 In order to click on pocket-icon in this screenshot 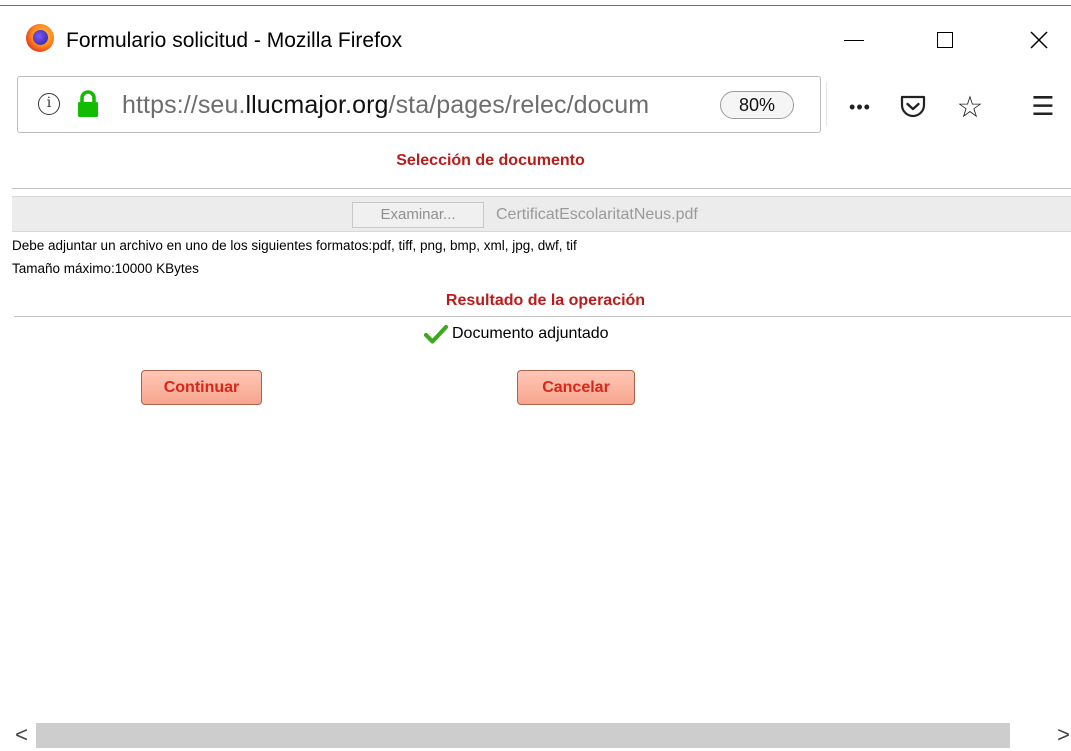, I will do `click(913, 106)`.